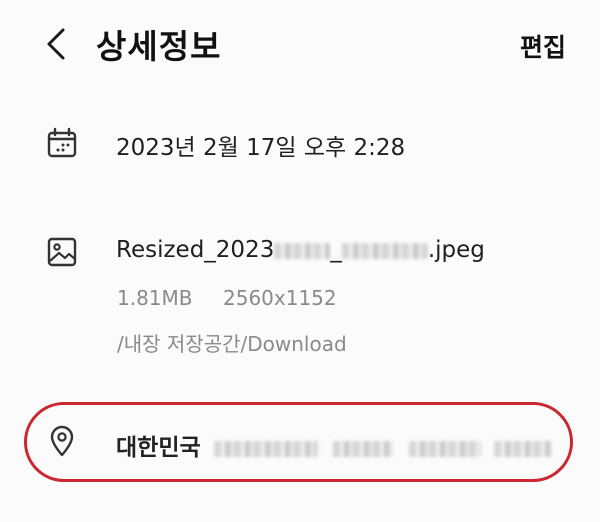  Describe the element at coordinates (62, 441) in the screenshot. I see `location-pin-icon` at that location.